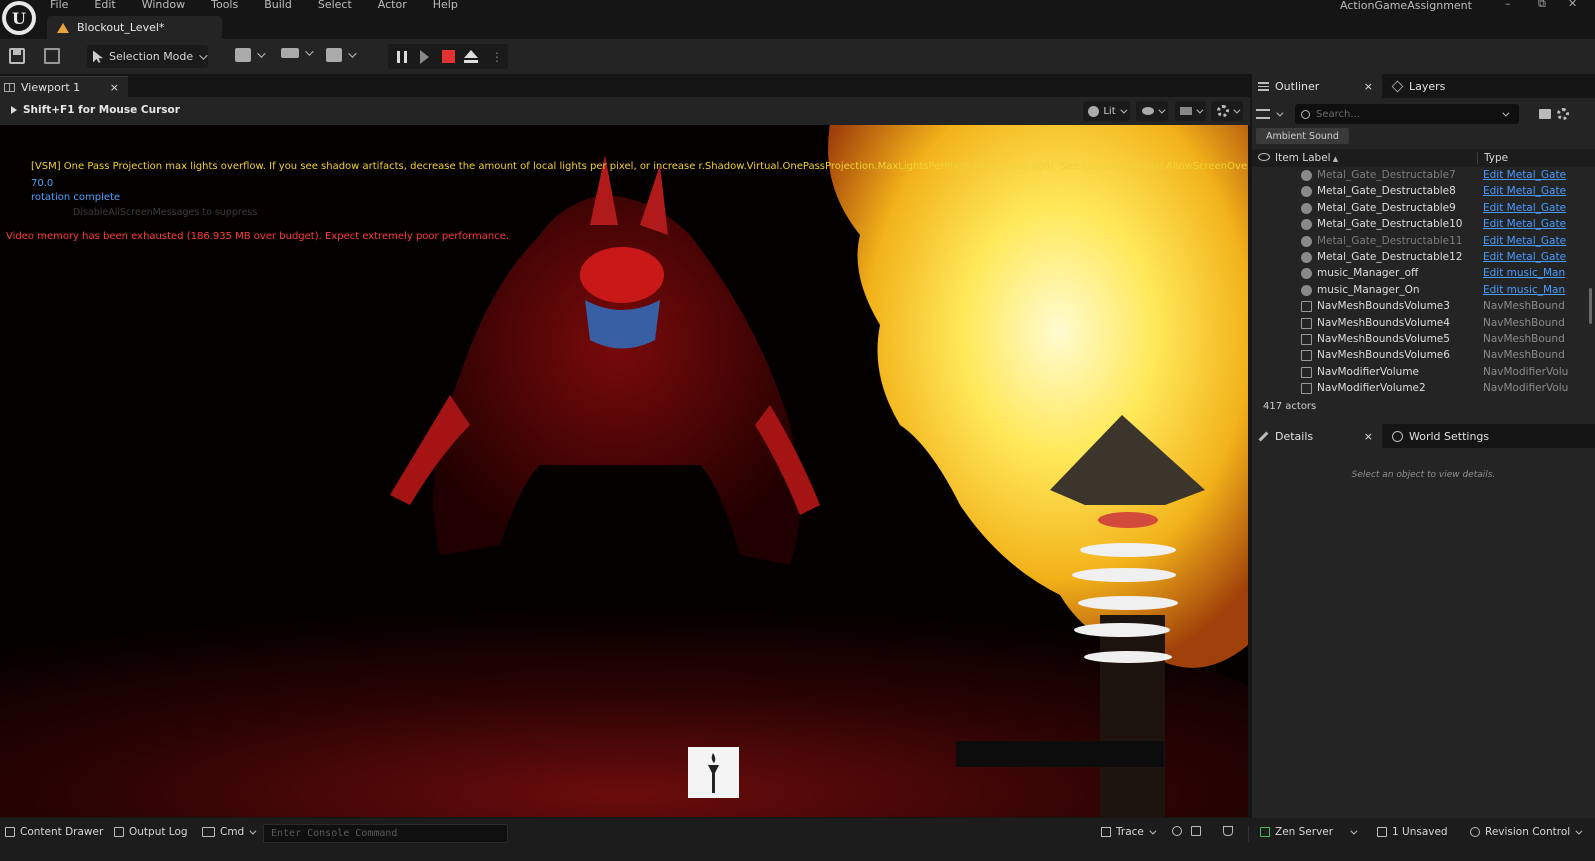  I want to click on table-row: NavModifierVolume NavModifierVolu, so click(1423, 372).